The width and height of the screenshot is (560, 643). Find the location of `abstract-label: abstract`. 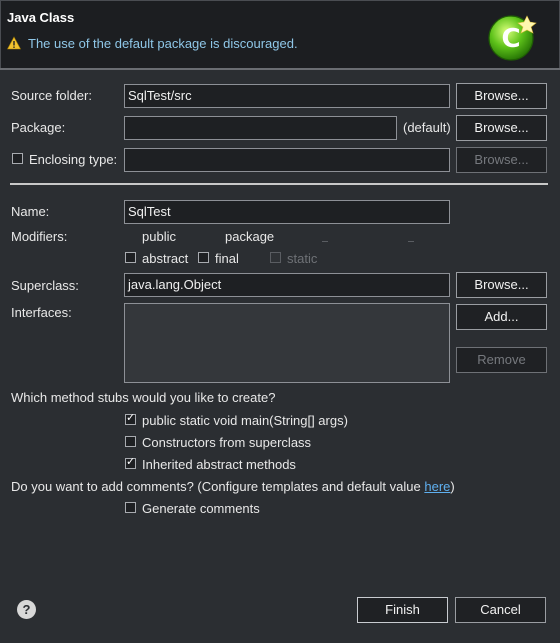

abstract-label: abstract is located at coordinates (165, 258).